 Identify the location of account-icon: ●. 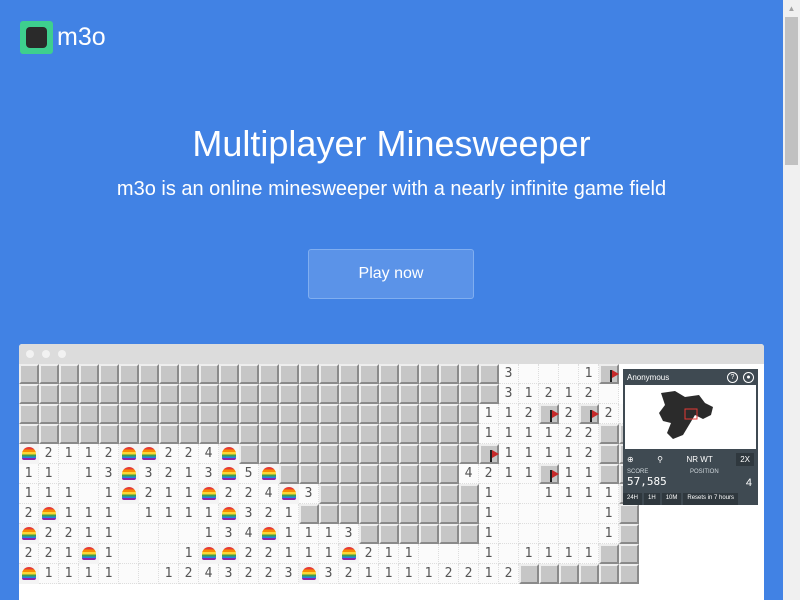
(748, 377).